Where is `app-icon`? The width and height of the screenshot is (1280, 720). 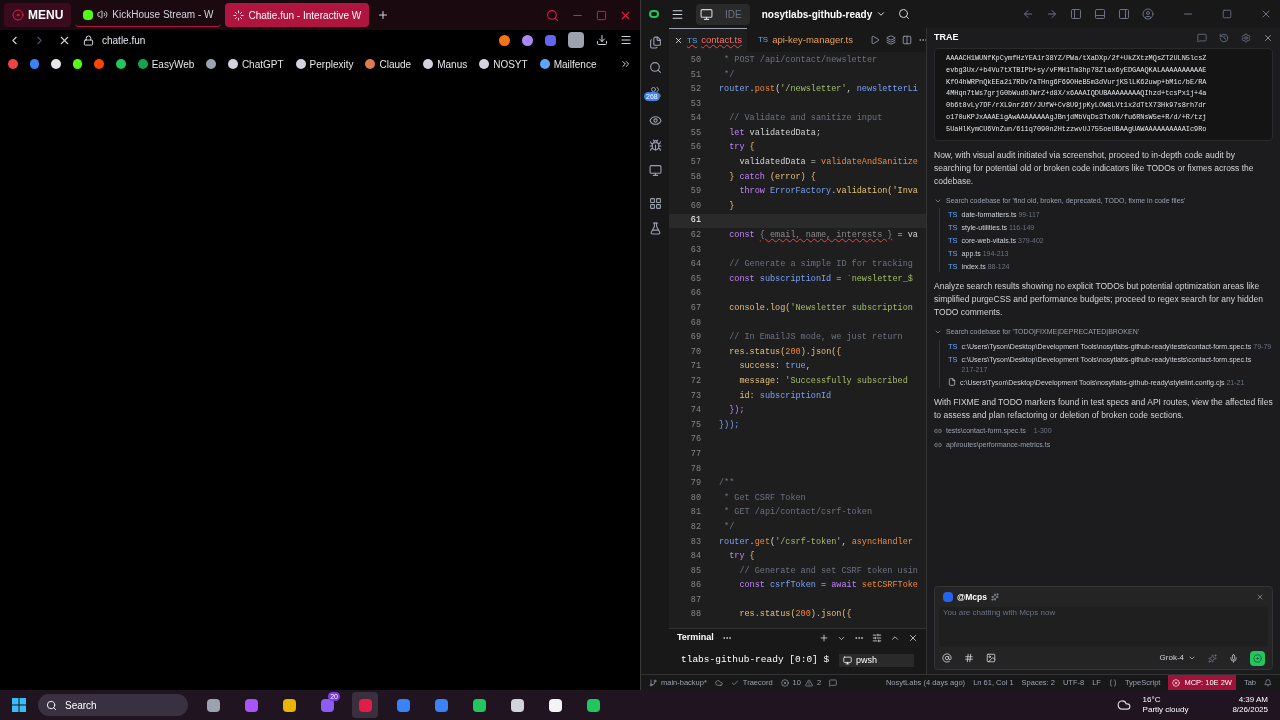
app-icon is located at coordinates (654, 14).